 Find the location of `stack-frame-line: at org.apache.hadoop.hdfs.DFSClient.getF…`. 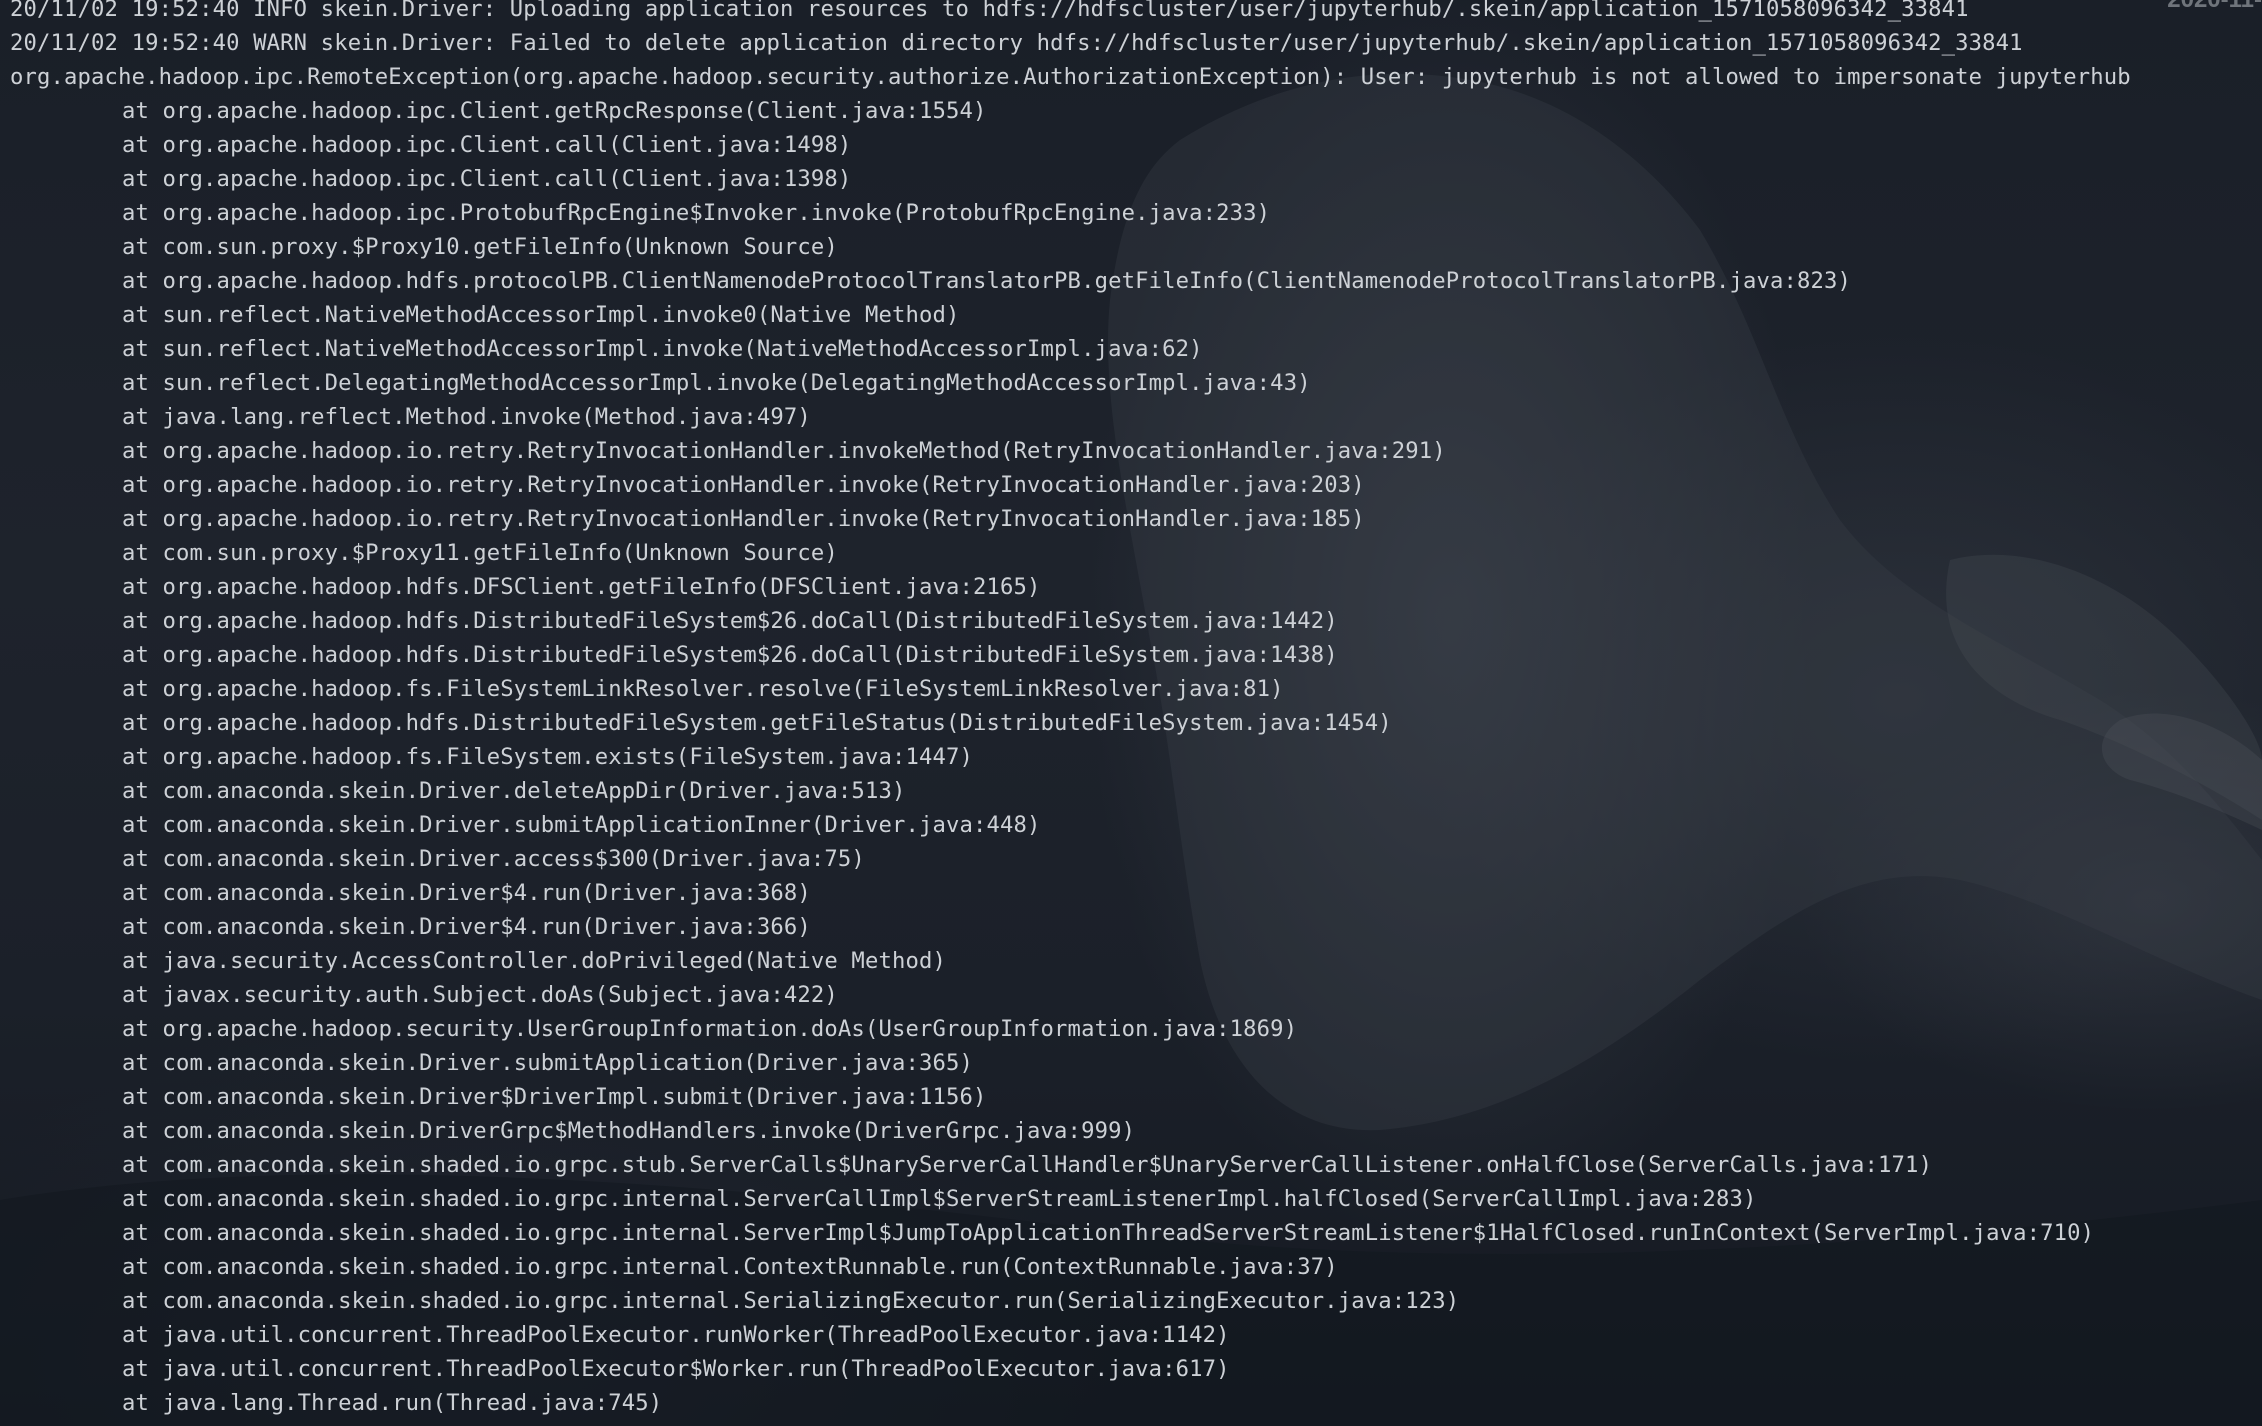

stack-frame-line: at org.apache.hadoop.hdfs.DFSClient.getF… is located at coordinates (581, 587).